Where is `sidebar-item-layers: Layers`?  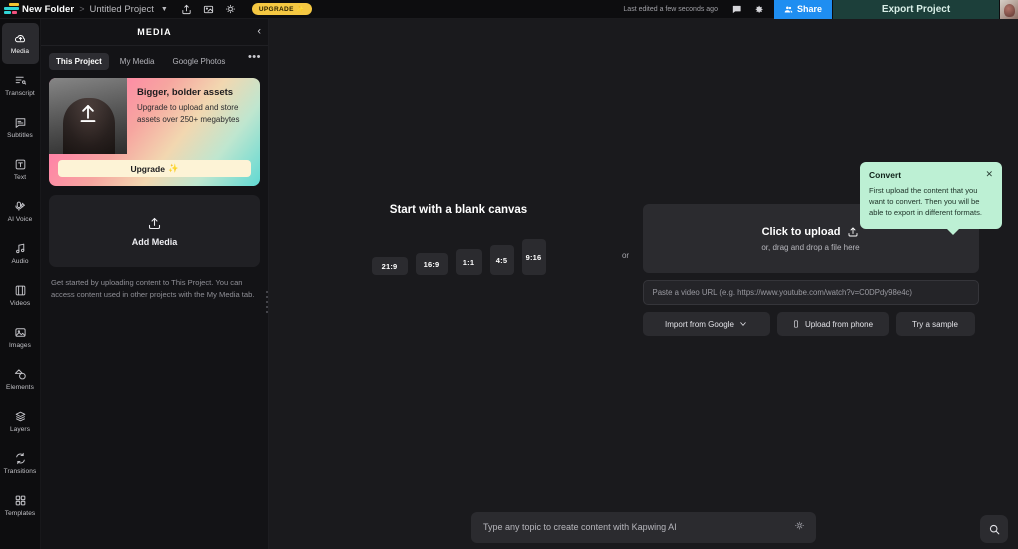 sidebar-item-layers: Layers is located at coordinates (20, 421).